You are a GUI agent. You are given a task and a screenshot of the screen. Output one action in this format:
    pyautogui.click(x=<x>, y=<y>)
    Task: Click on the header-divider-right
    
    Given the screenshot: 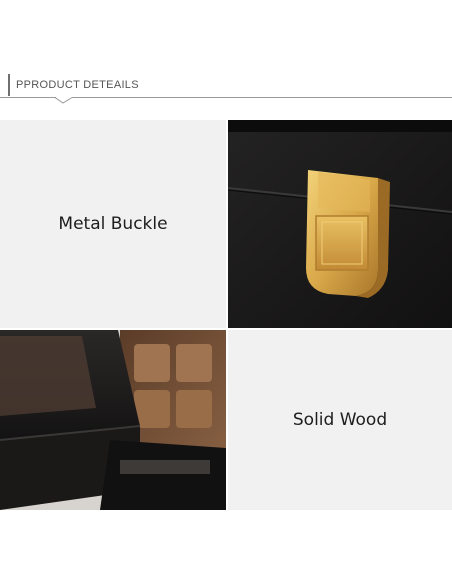 What is the action you would take?
    pyautogui.click(x=262, y=97)
    